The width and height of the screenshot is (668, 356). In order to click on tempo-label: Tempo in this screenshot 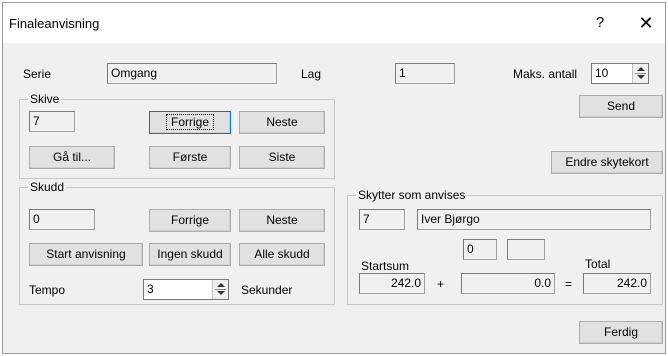, I will do `click(47, 290)`.